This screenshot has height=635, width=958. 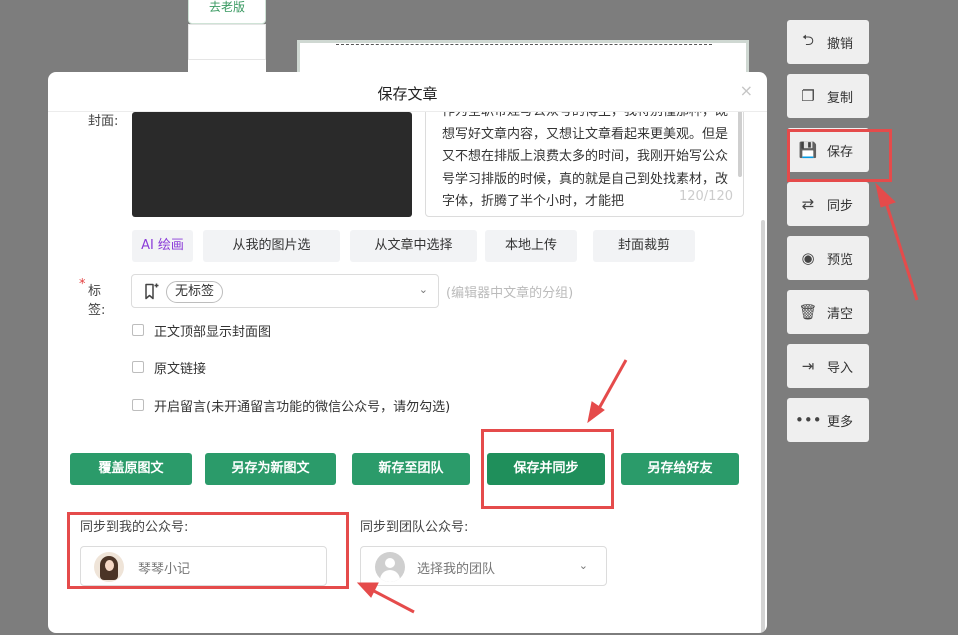 What do you see at coordinates (302, 407) in the screenshot?
I see `enable-comments-label: 开启留言(未开通留言功能的微信公众号，请勿勾选)` at bounding box center [302, 407].